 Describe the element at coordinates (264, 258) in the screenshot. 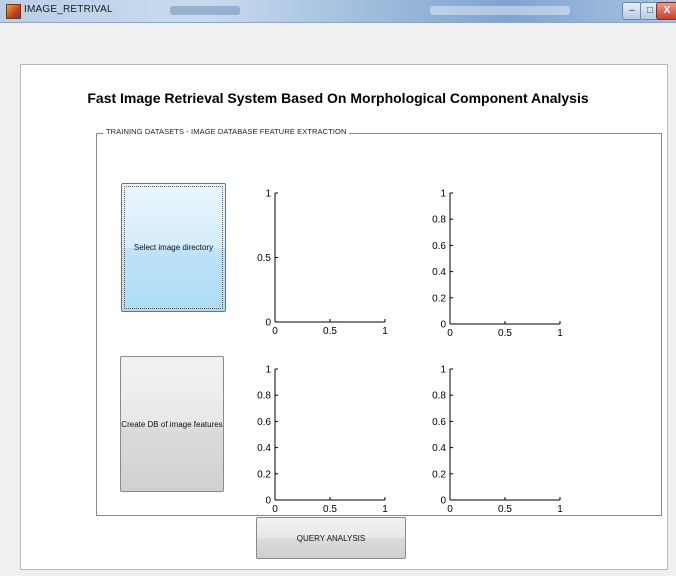

I see `y-tick-label: 0.5` at that location.